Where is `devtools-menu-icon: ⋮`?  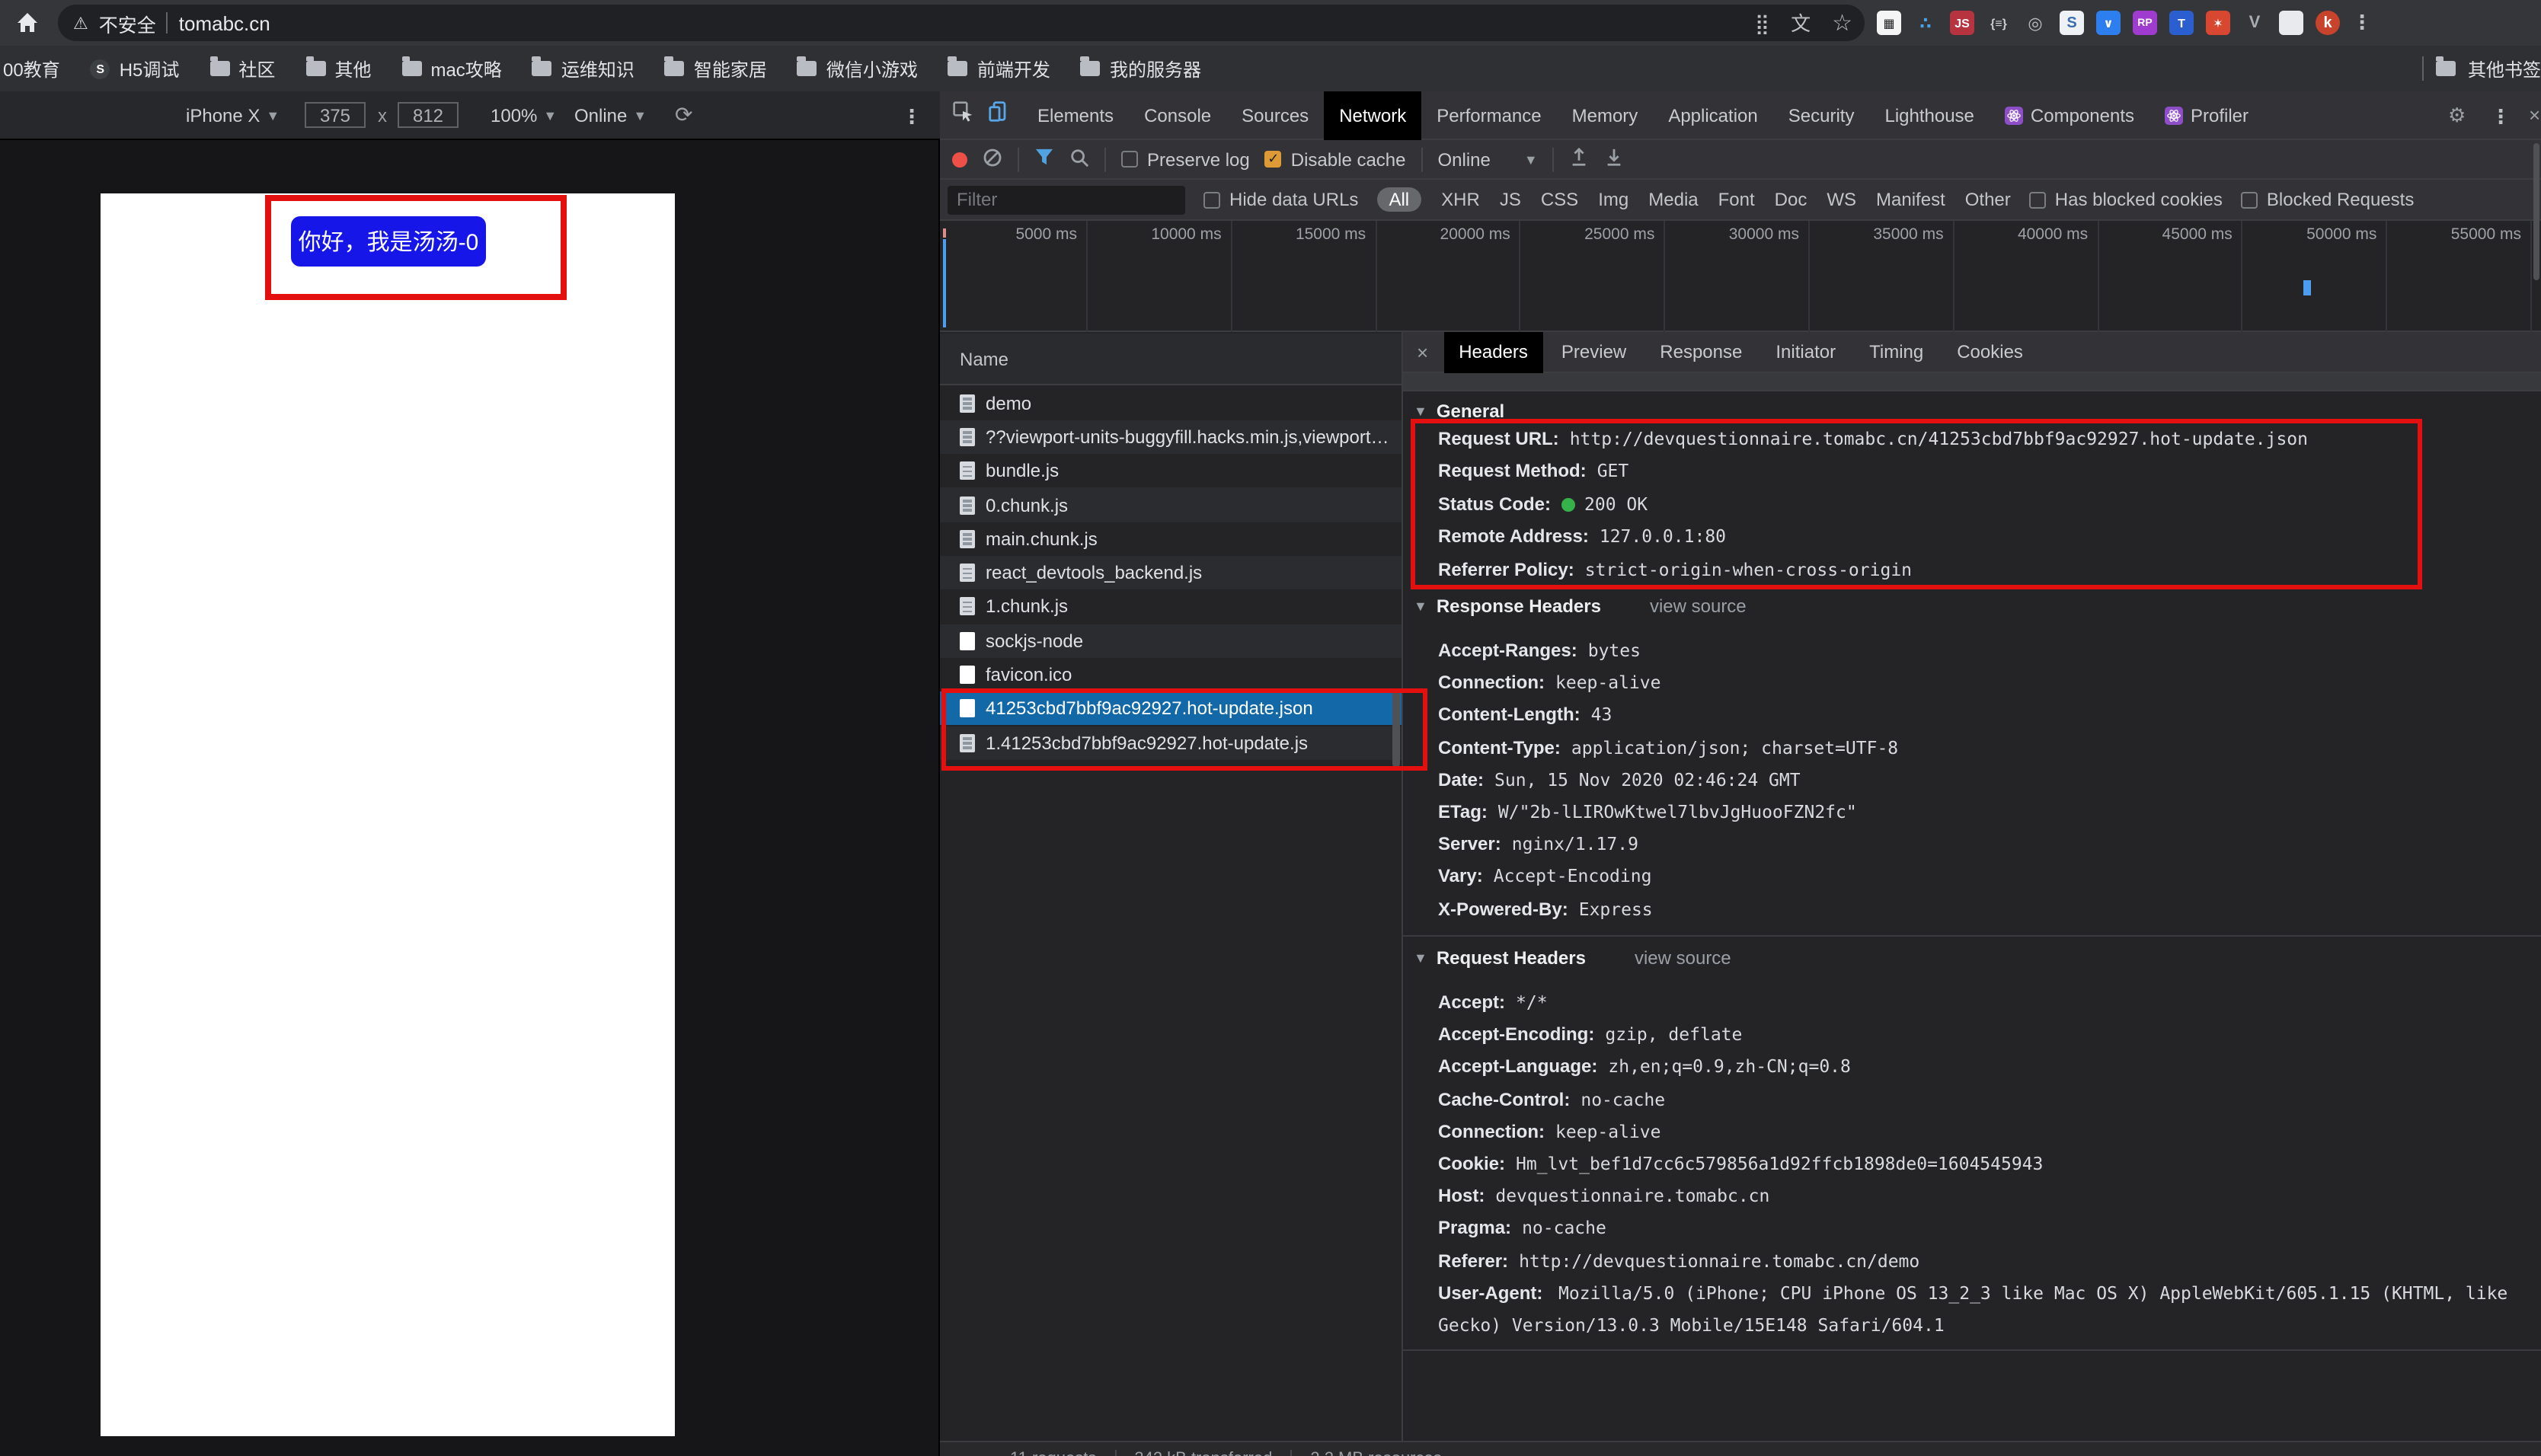
devtools-menu-icon: ⋮ is located at coordinates (2501, 117).